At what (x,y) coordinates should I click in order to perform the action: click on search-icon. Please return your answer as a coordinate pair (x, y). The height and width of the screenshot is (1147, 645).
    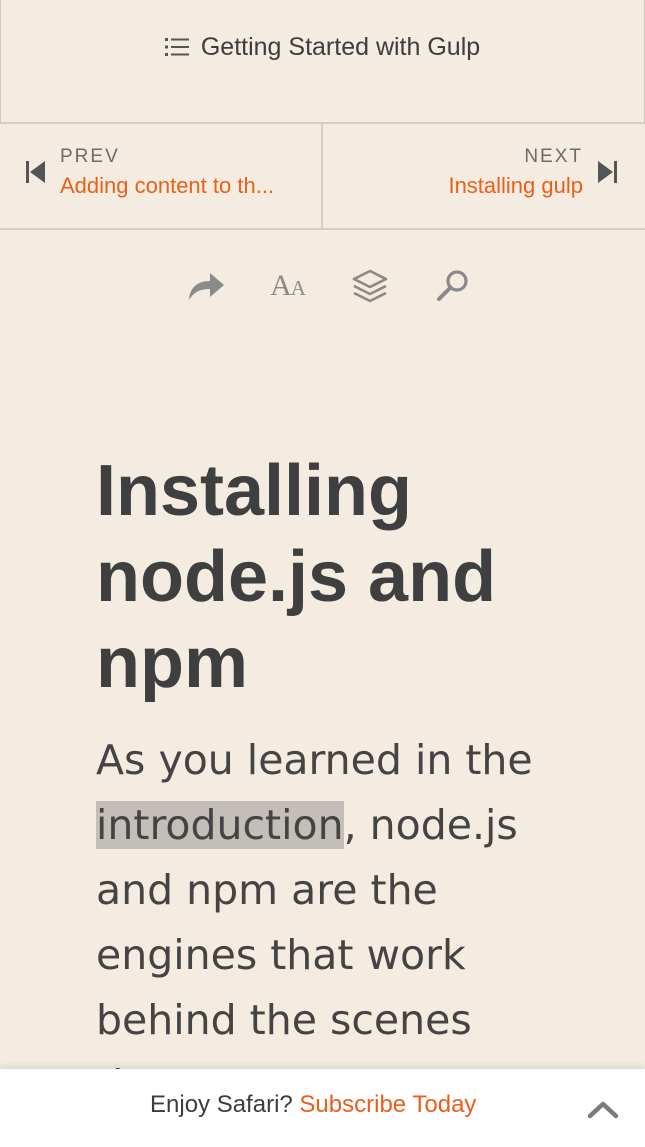
    Looking at the image, I should click on (452, 285).